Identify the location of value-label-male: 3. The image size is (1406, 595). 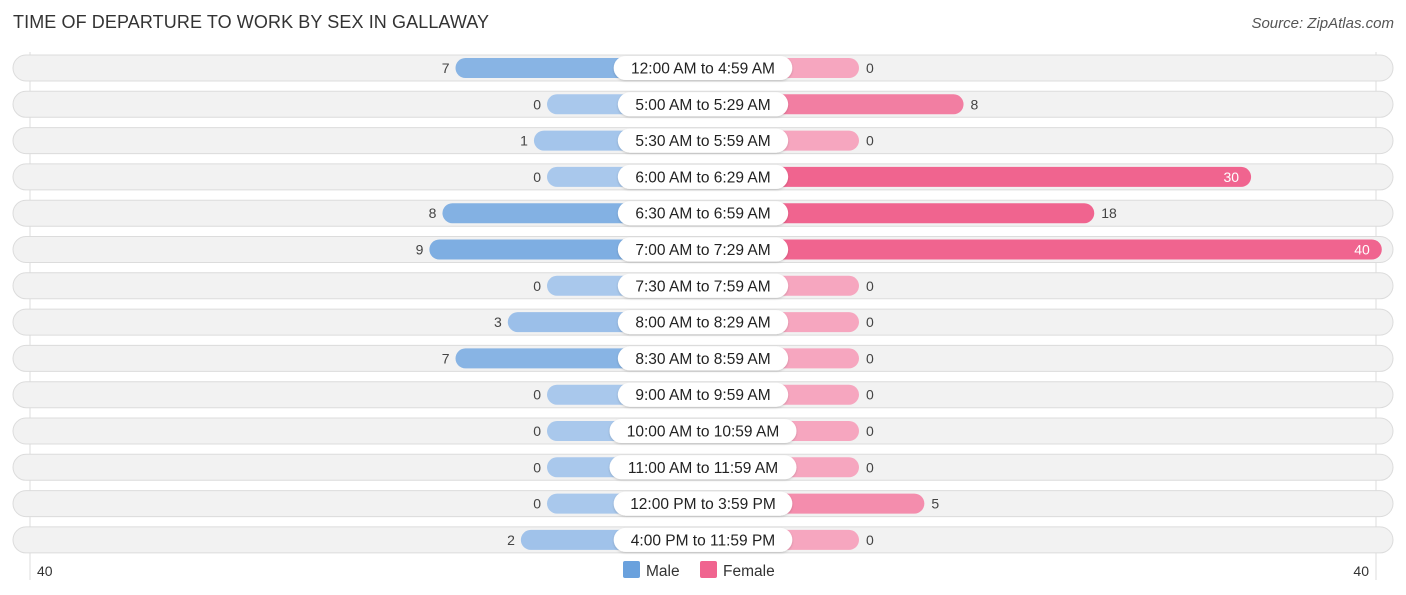
(498, 322).